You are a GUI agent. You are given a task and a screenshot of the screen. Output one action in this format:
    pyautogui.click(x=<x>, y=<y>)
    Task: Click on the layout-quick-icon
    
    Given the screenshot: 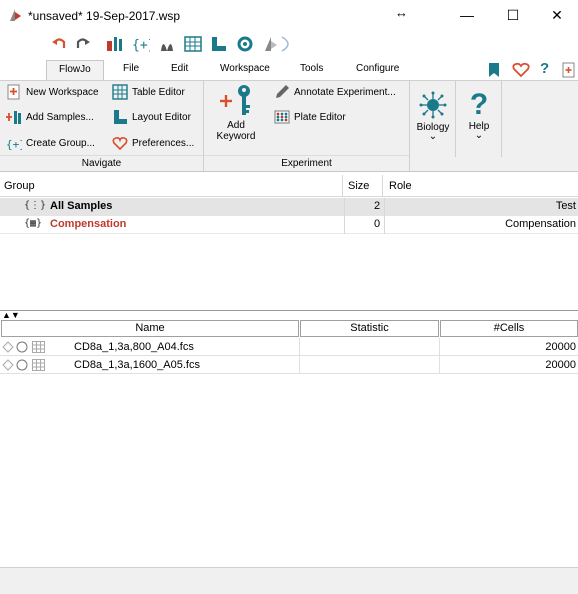 What is the action you would take?
    pyautogui.click(x=167, y=44)
    